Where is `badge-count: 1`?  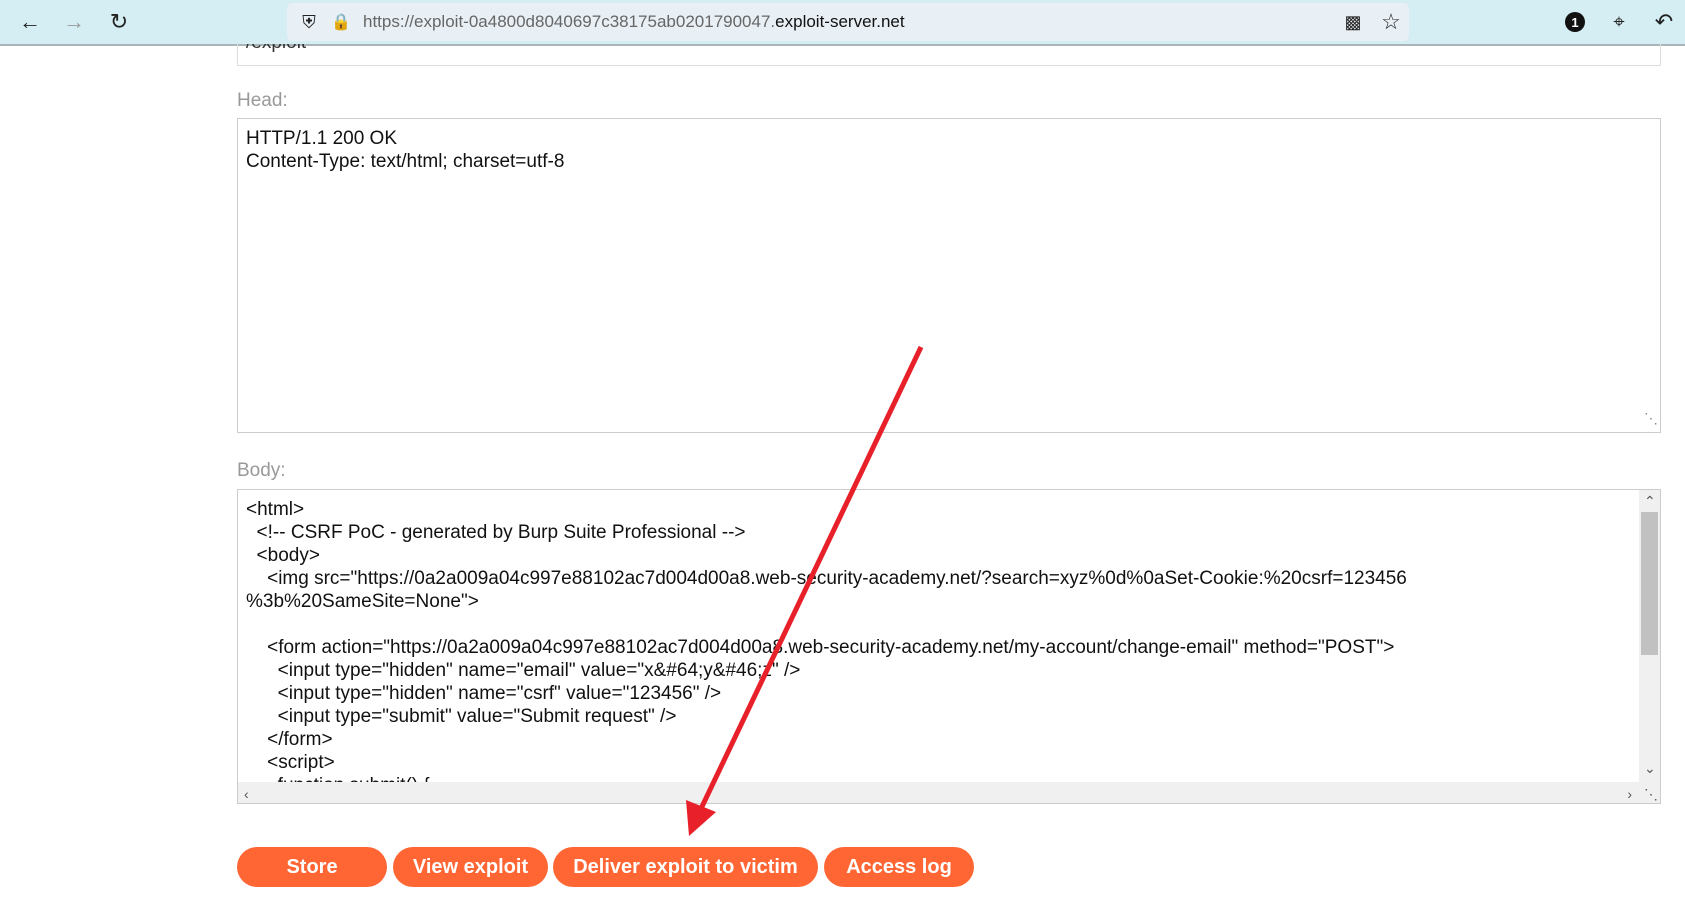
badge-count: 1 is located at coordinates (1575, 22).